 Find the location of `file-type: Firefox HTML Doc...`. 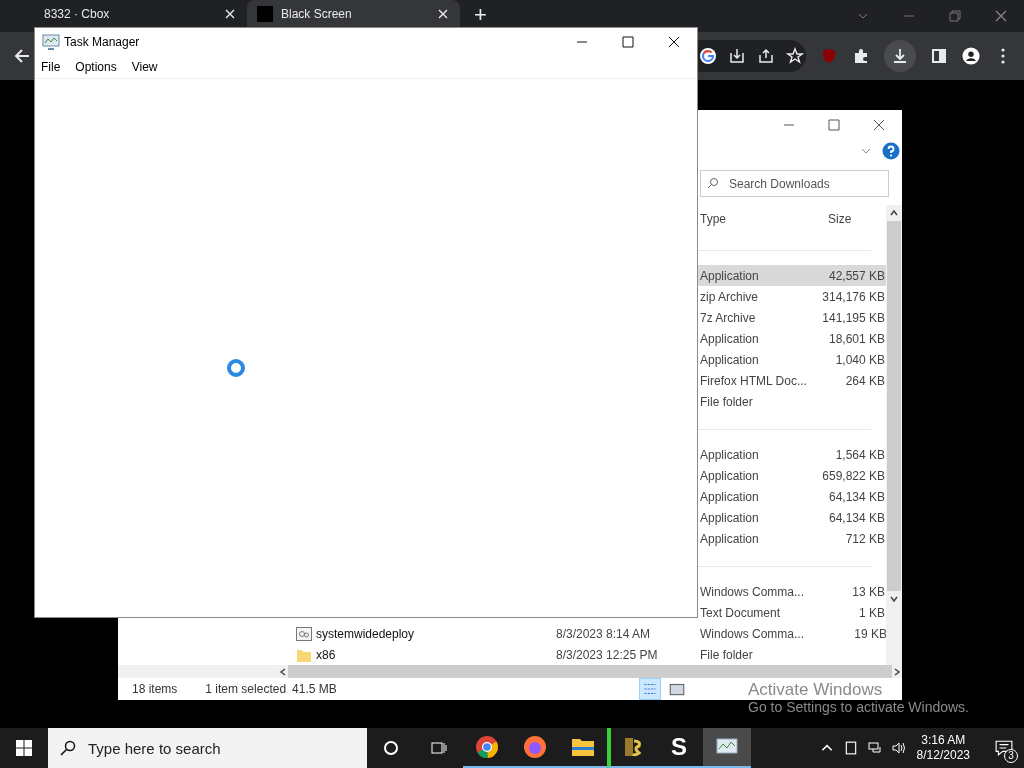

file-type: Firefox HTML Doc... is located at coordinates (753, 380).